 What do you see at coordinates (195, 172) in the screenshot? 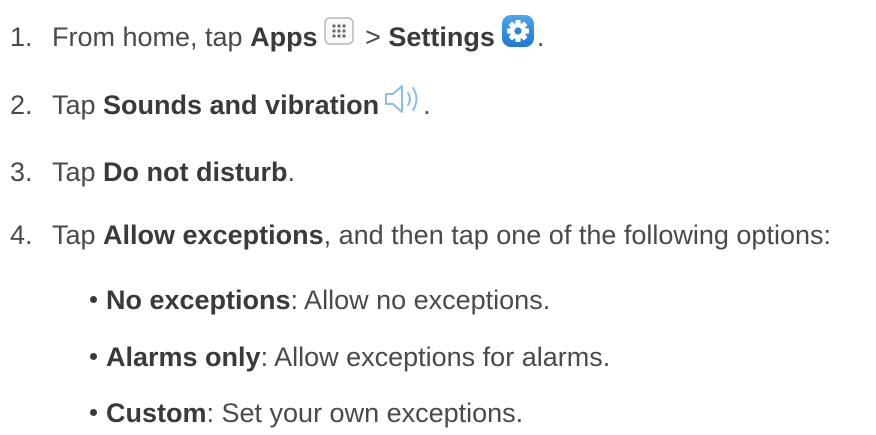
I see `do-not-disturb-label: Do not disturb` at bounding box center [195, 172].